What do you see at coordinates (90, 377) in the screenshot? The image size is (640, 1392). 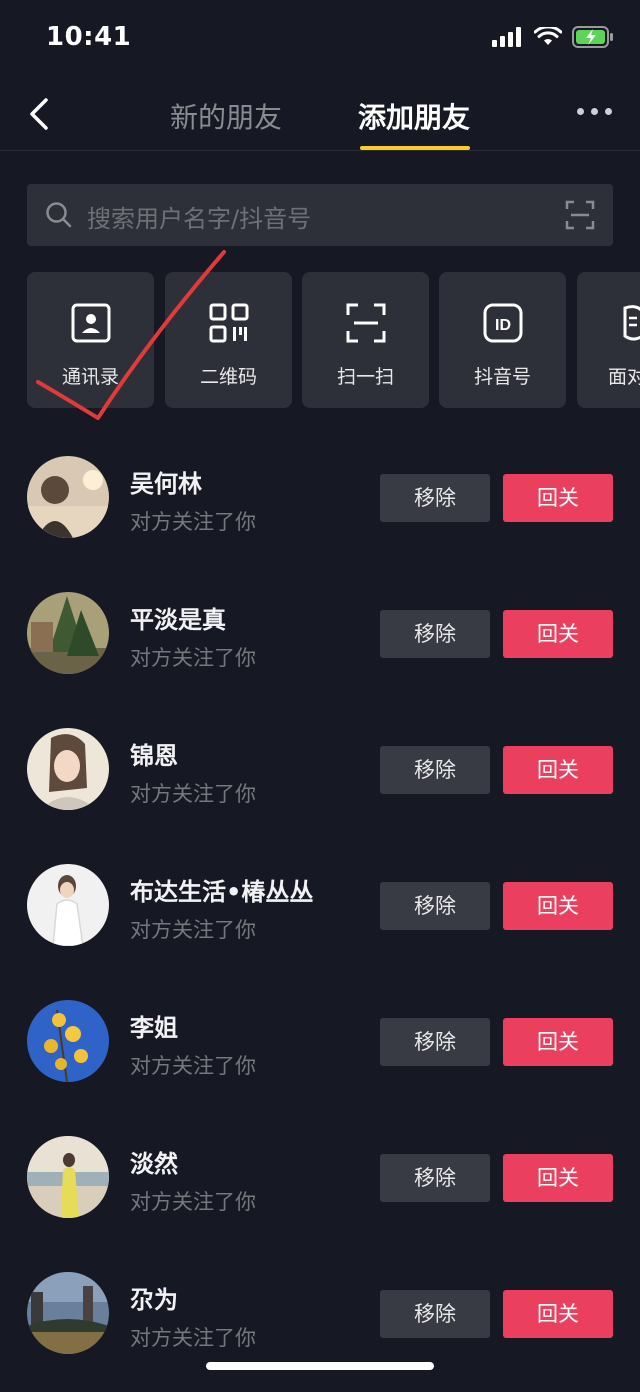 I see `contacts-label: 通讯录` at bounding box center [90, 377].